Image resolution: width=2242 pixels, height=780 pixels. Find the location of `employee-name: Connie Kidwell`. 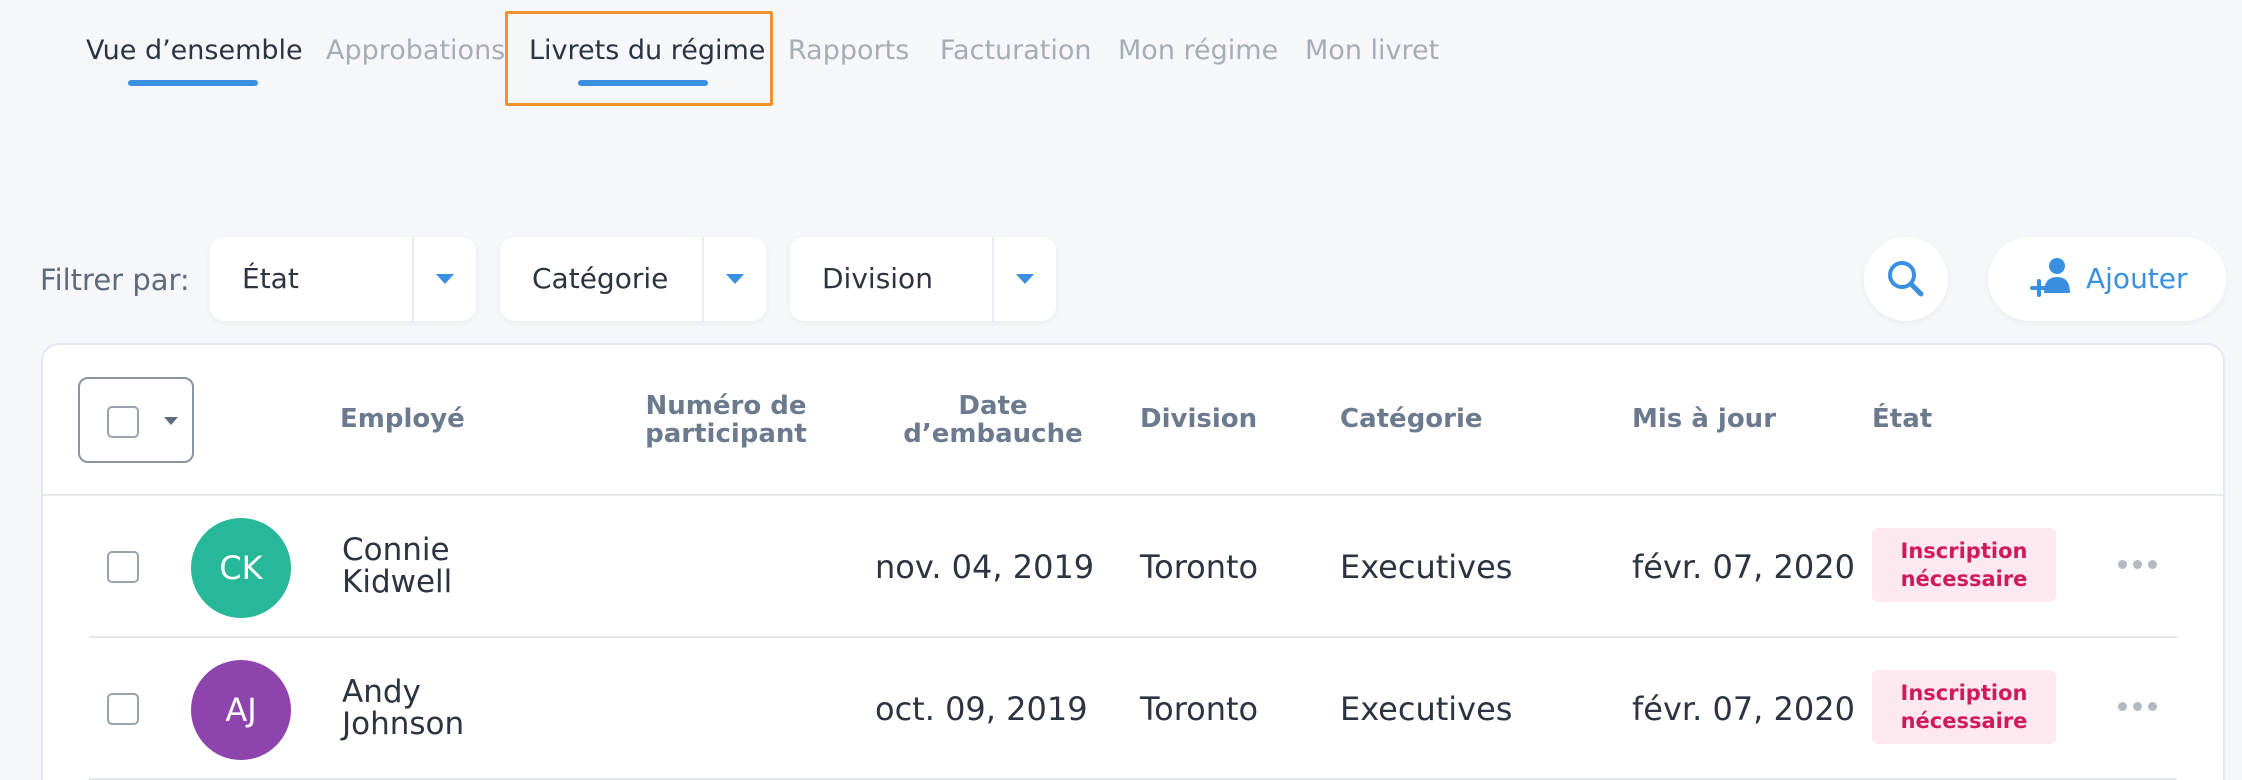

employee-name: Connie Kidwell is located at coordinates (397, 566).